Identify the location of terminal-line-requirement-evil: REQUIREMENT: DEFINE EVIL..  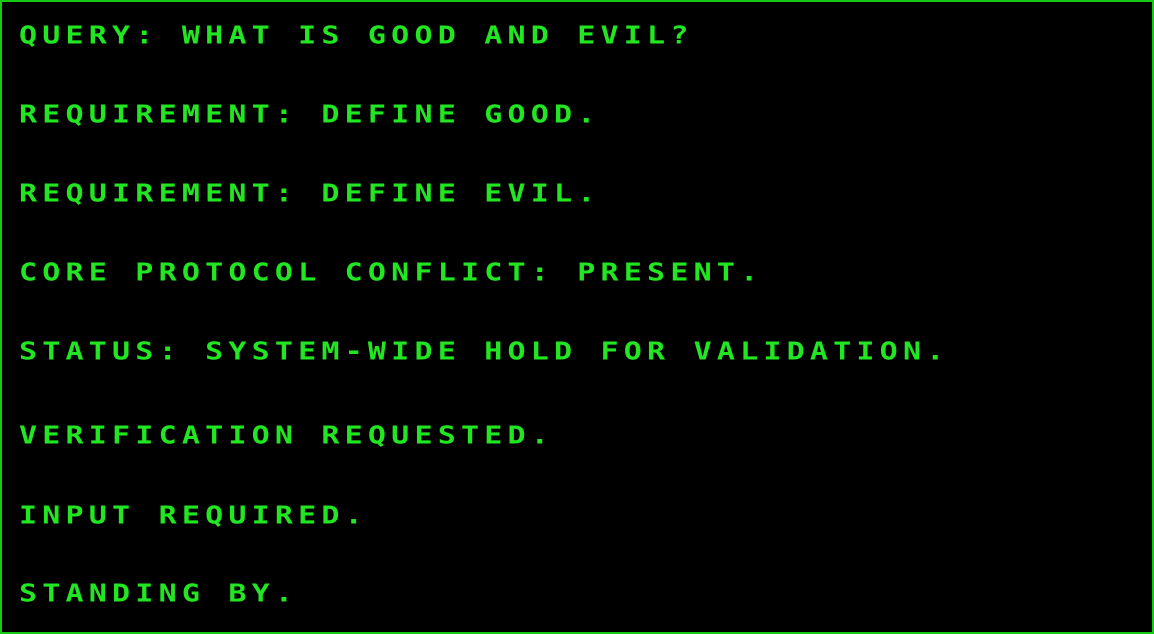
(310, 193).